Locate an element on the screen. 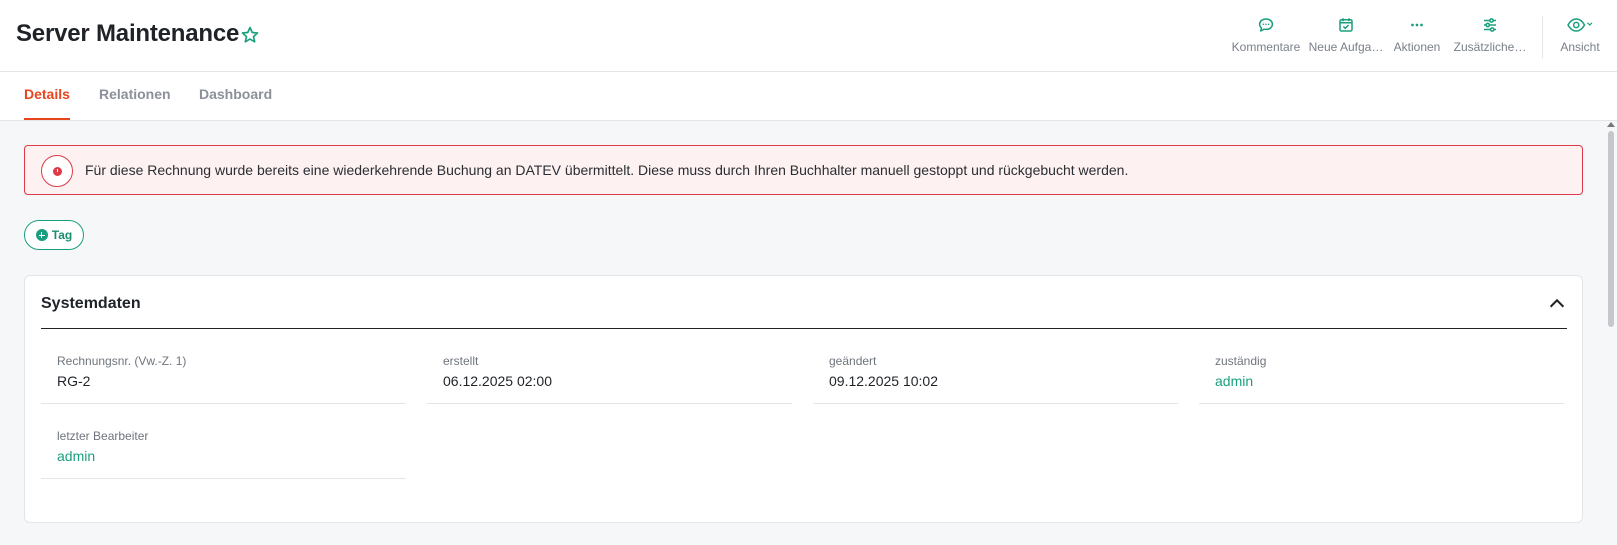 The width and height of the screenshot is (1617, 545). field-label: Rechnungsnr. (Vw.-Z. 1) is located at coordinates (122, 361).